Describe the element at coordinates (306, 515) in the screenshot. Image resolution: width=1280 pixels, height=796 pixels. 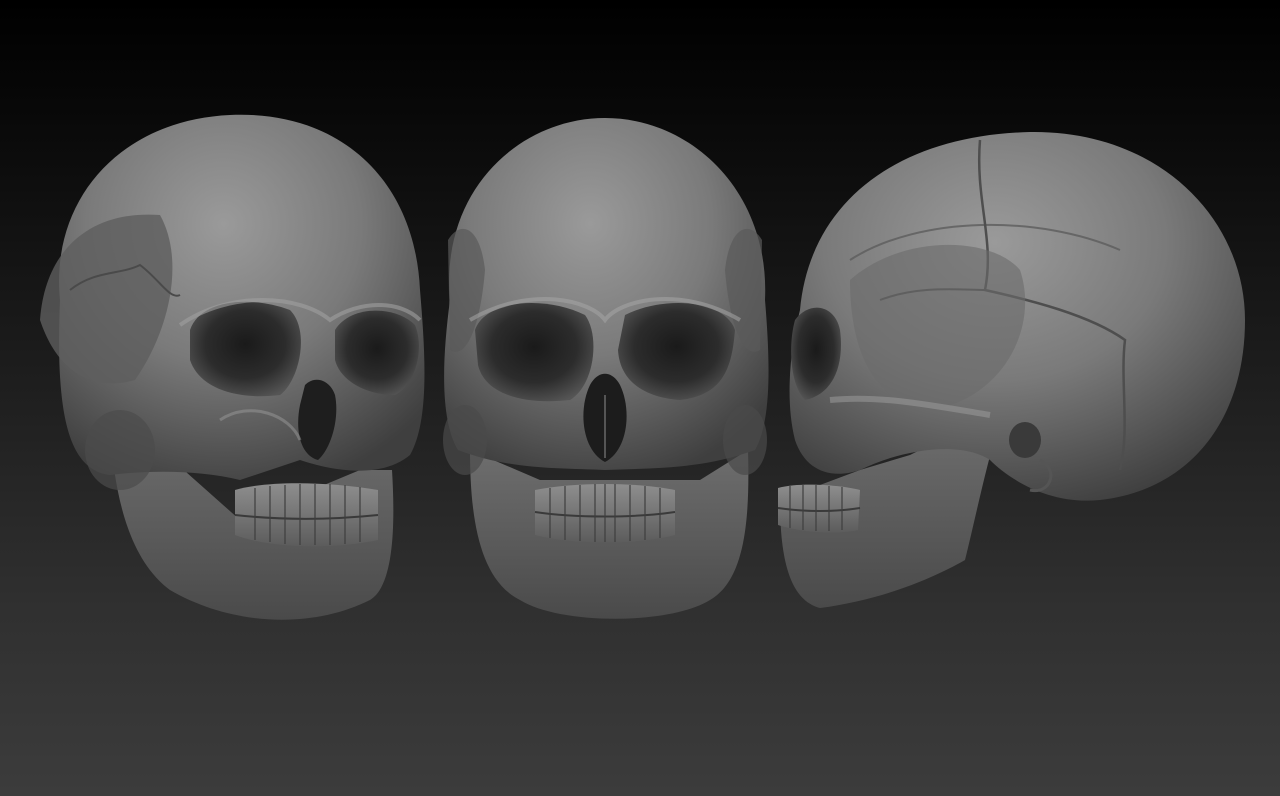
I see `teeth-row` at that location.